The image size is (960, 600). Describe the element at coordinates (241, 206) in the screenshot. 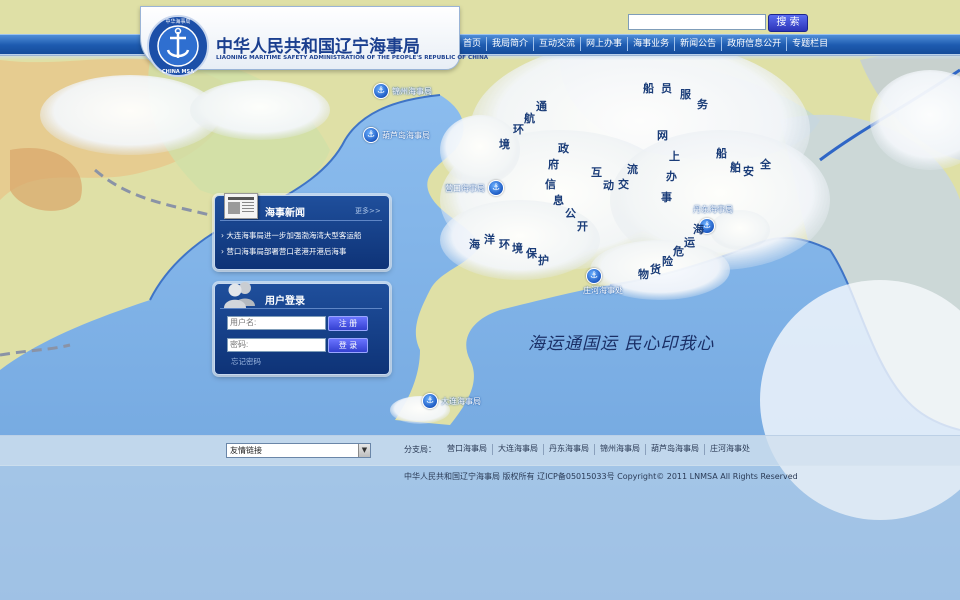

I see `newspaper-icon` at that location.